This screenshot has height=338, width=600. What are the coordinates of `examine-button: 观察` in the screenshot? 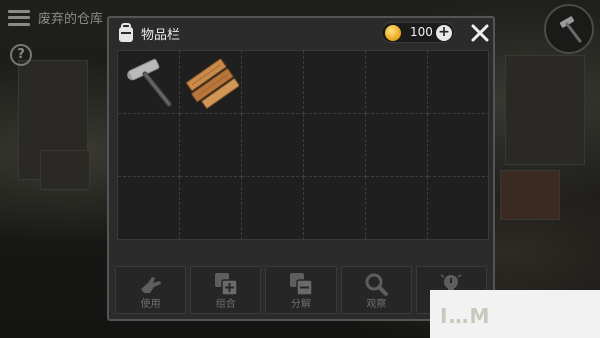 It's located at (376, 290).